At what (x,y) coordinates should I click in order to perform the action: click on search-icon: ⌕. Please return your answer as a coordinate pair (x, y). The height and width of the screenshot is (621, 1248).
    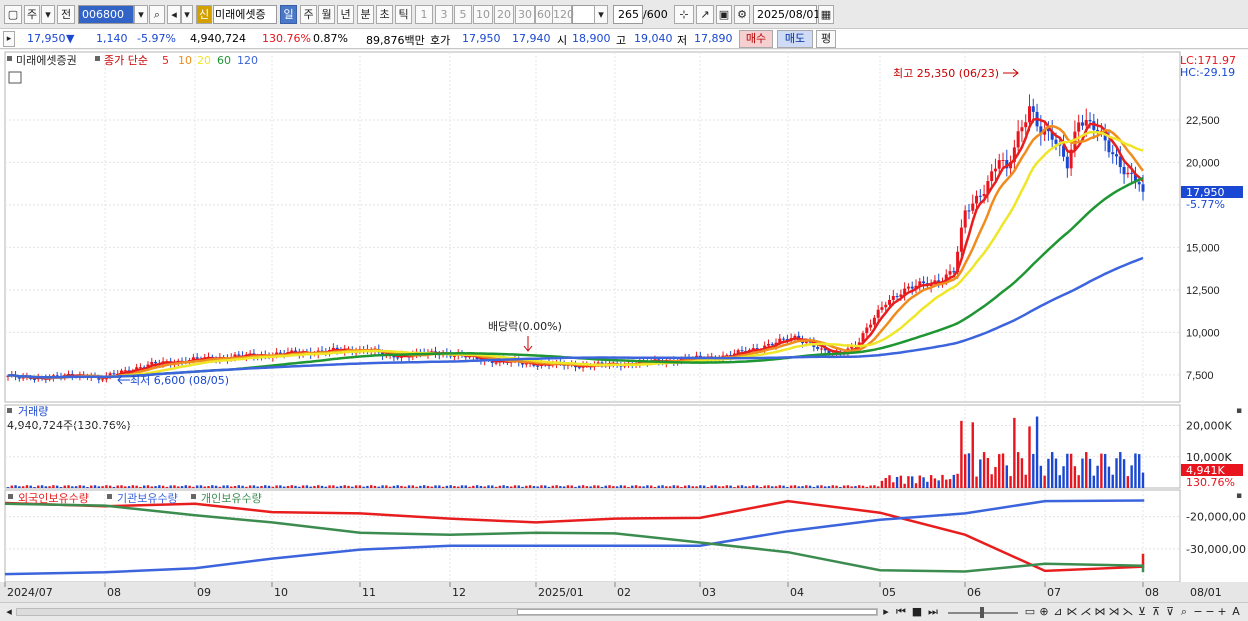
    Looking at the image, I should click on (157, 14).